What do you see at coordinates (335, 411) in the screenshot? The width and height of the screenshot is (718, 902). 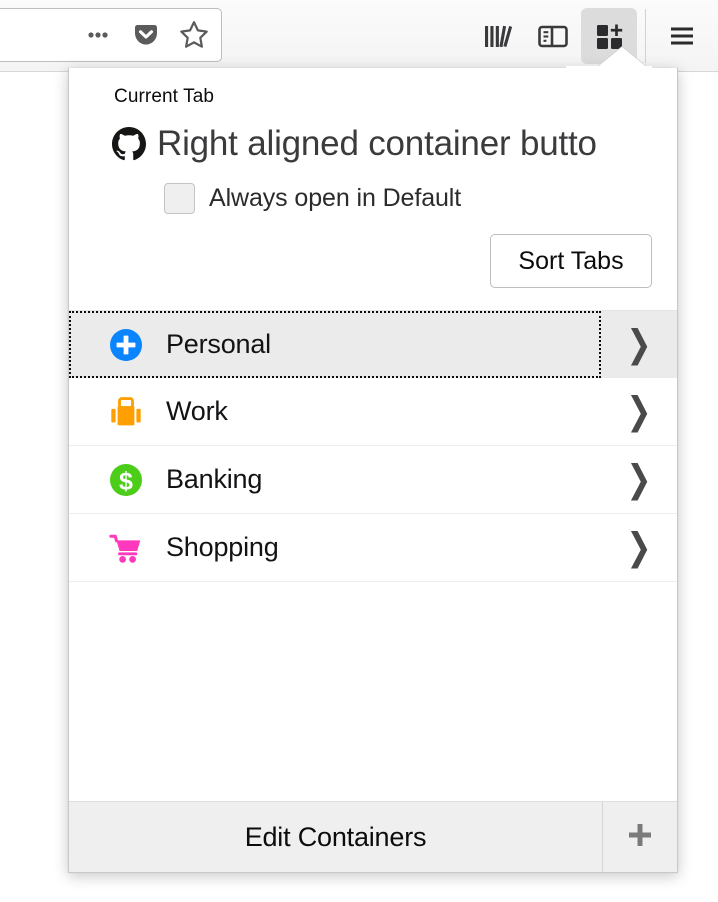 I see `container-open-work: Work` at bounding box center [335, 411].